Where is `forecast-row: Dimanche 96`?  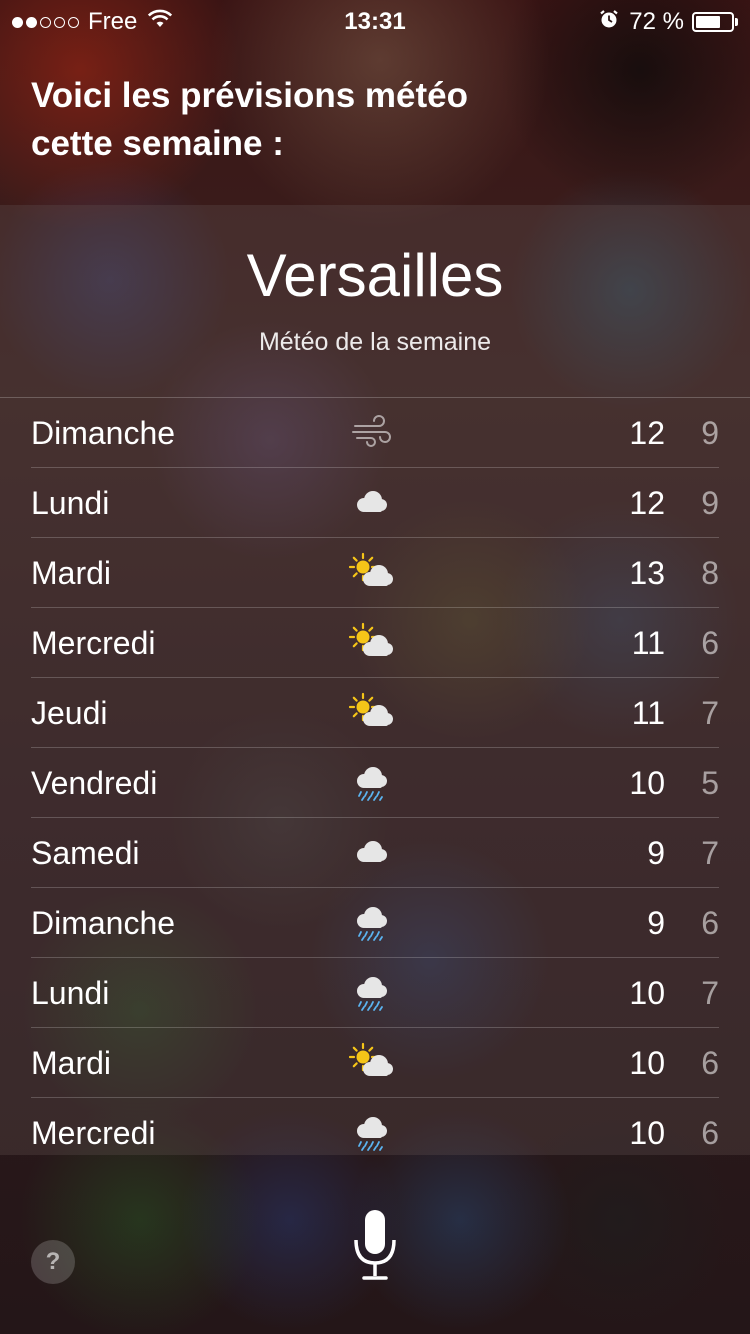
forecast-row: Dimanche 96 is located at coordinates (375, 923).